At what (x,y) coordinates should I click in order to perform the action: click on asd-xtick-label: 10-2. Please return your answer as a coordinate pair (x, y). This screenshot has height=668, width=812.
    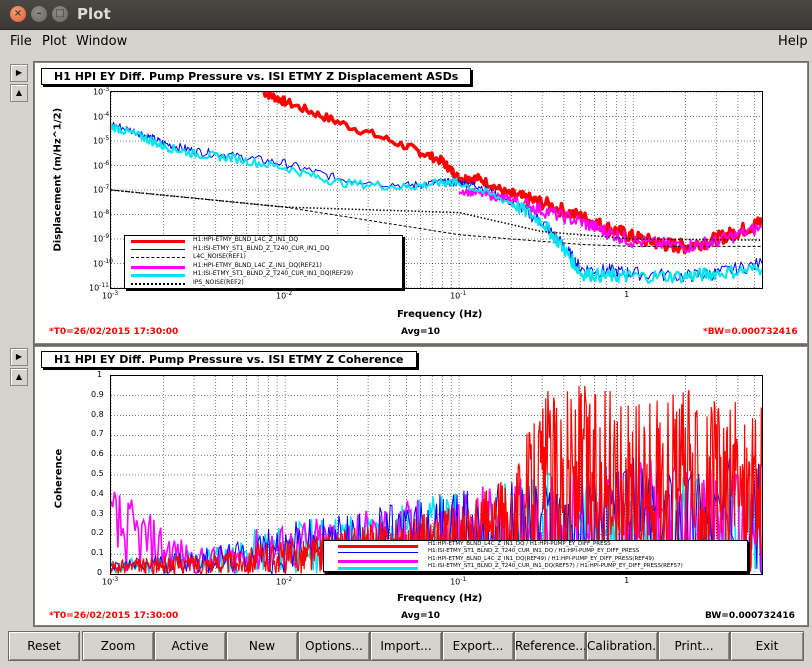
    Looking at the image, I should click on (284, 295).